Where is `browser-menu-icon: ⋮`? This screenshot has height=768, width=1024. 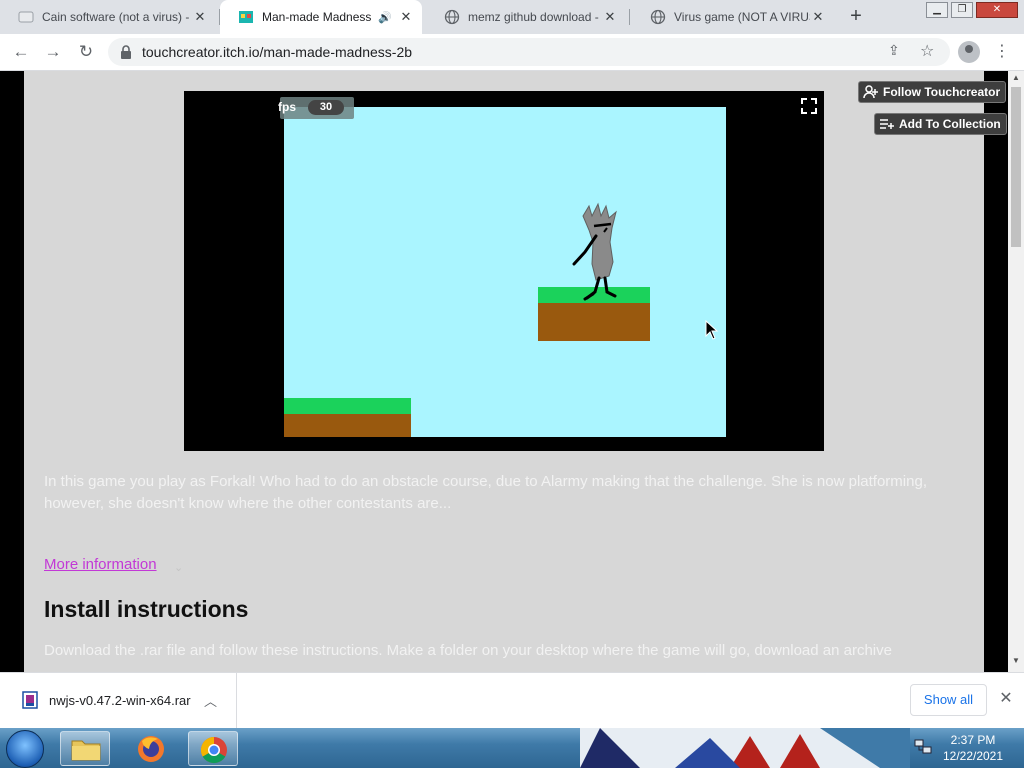
browser-menu-icon: ⋮ is located at coordinates (1002, 52).